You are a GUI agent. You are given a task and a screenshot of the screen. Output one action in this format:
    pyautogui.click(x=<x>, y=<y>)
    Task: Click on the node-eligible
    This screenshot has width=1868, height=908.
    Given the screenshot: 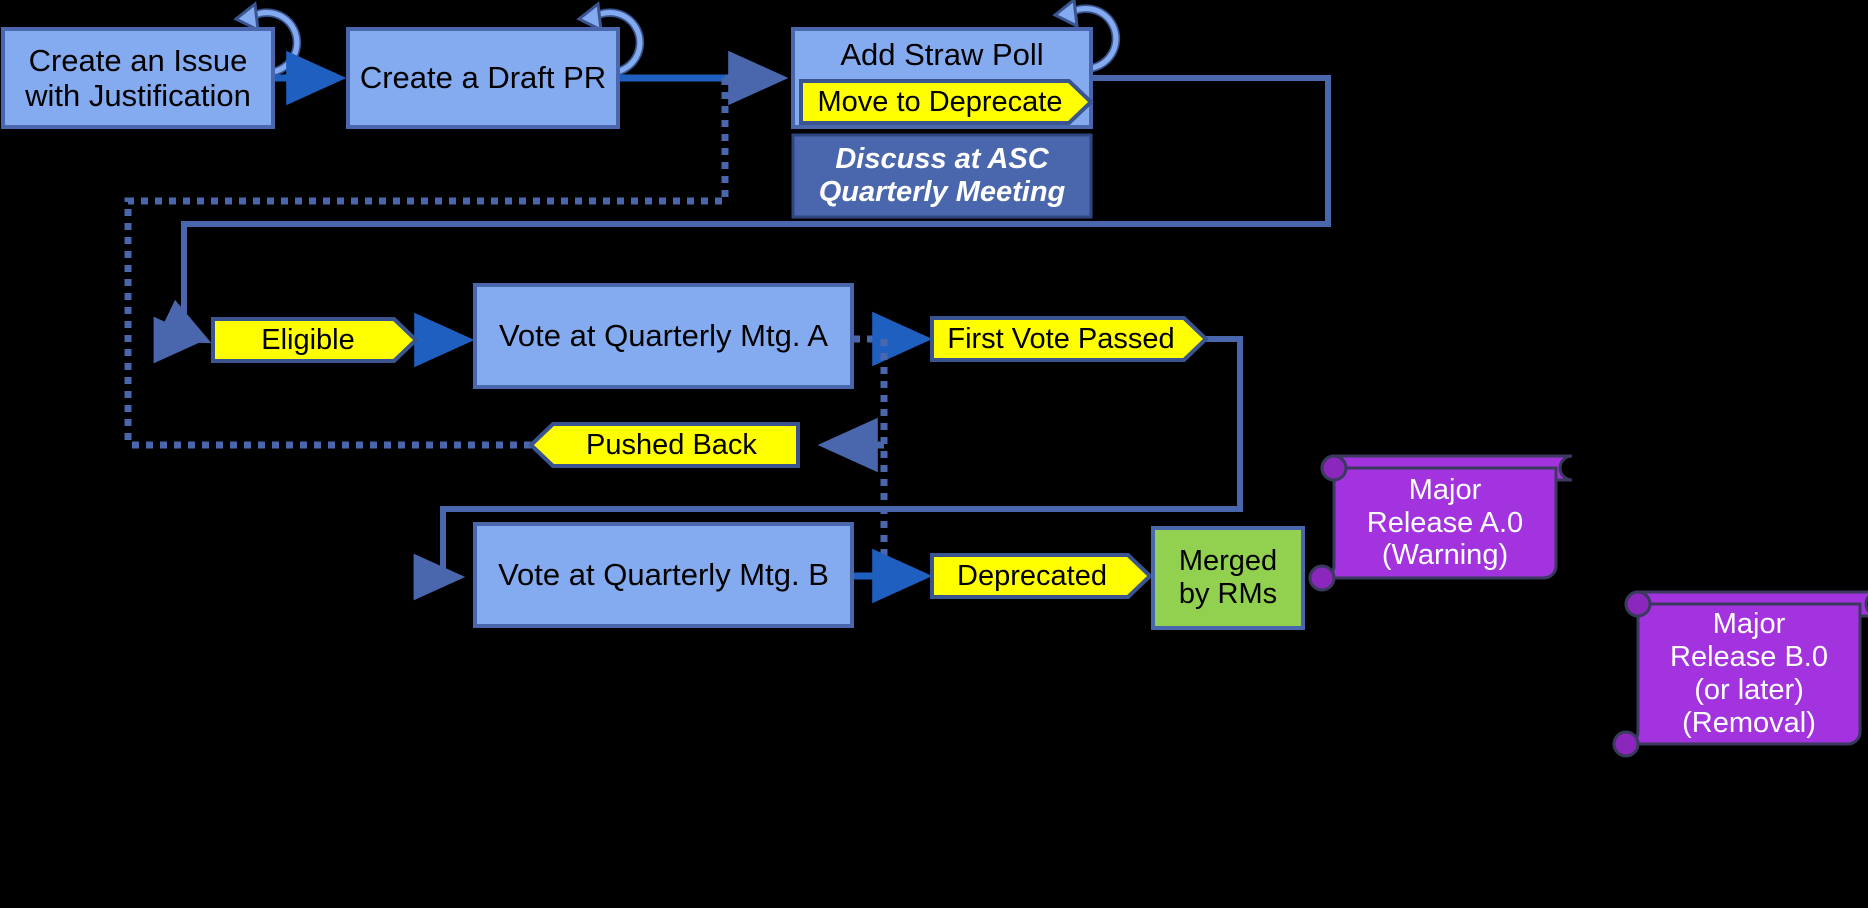 What is the action you would take?
    pyautogui.click(x=315, y=340)
    